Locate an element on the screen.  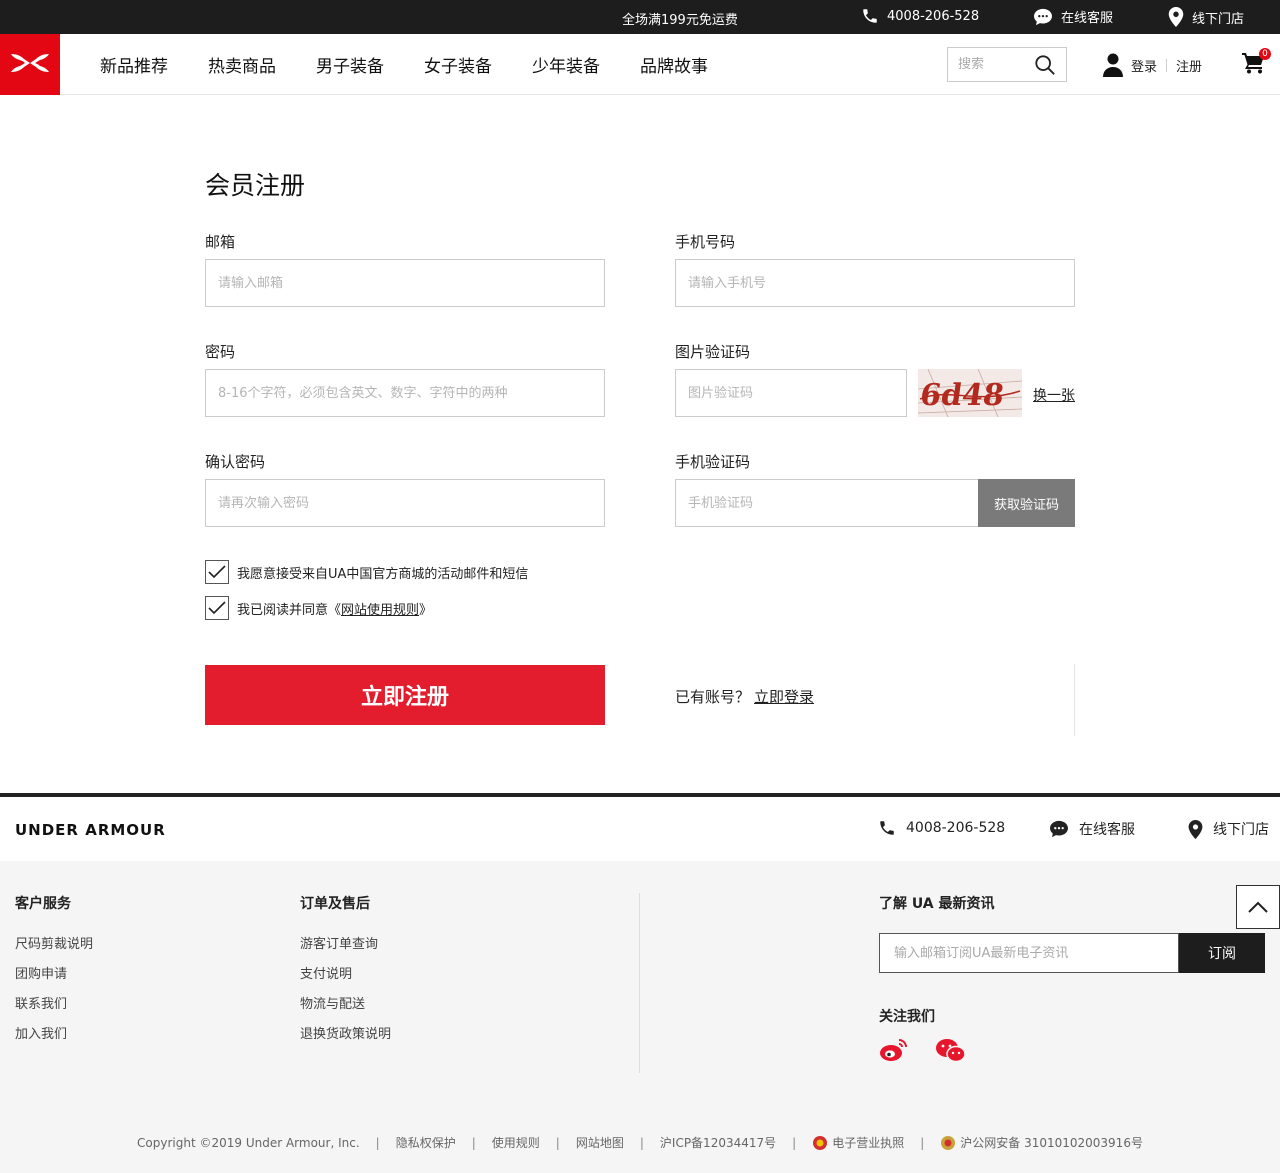
captcha-image: 6d48 is located at coordinates (970, 393).